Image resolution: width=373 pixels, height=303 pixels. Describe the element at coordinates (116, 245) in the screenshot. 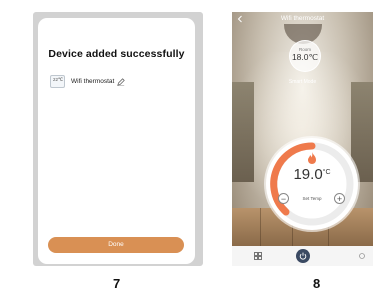

I see `done-button: Done` at that location.